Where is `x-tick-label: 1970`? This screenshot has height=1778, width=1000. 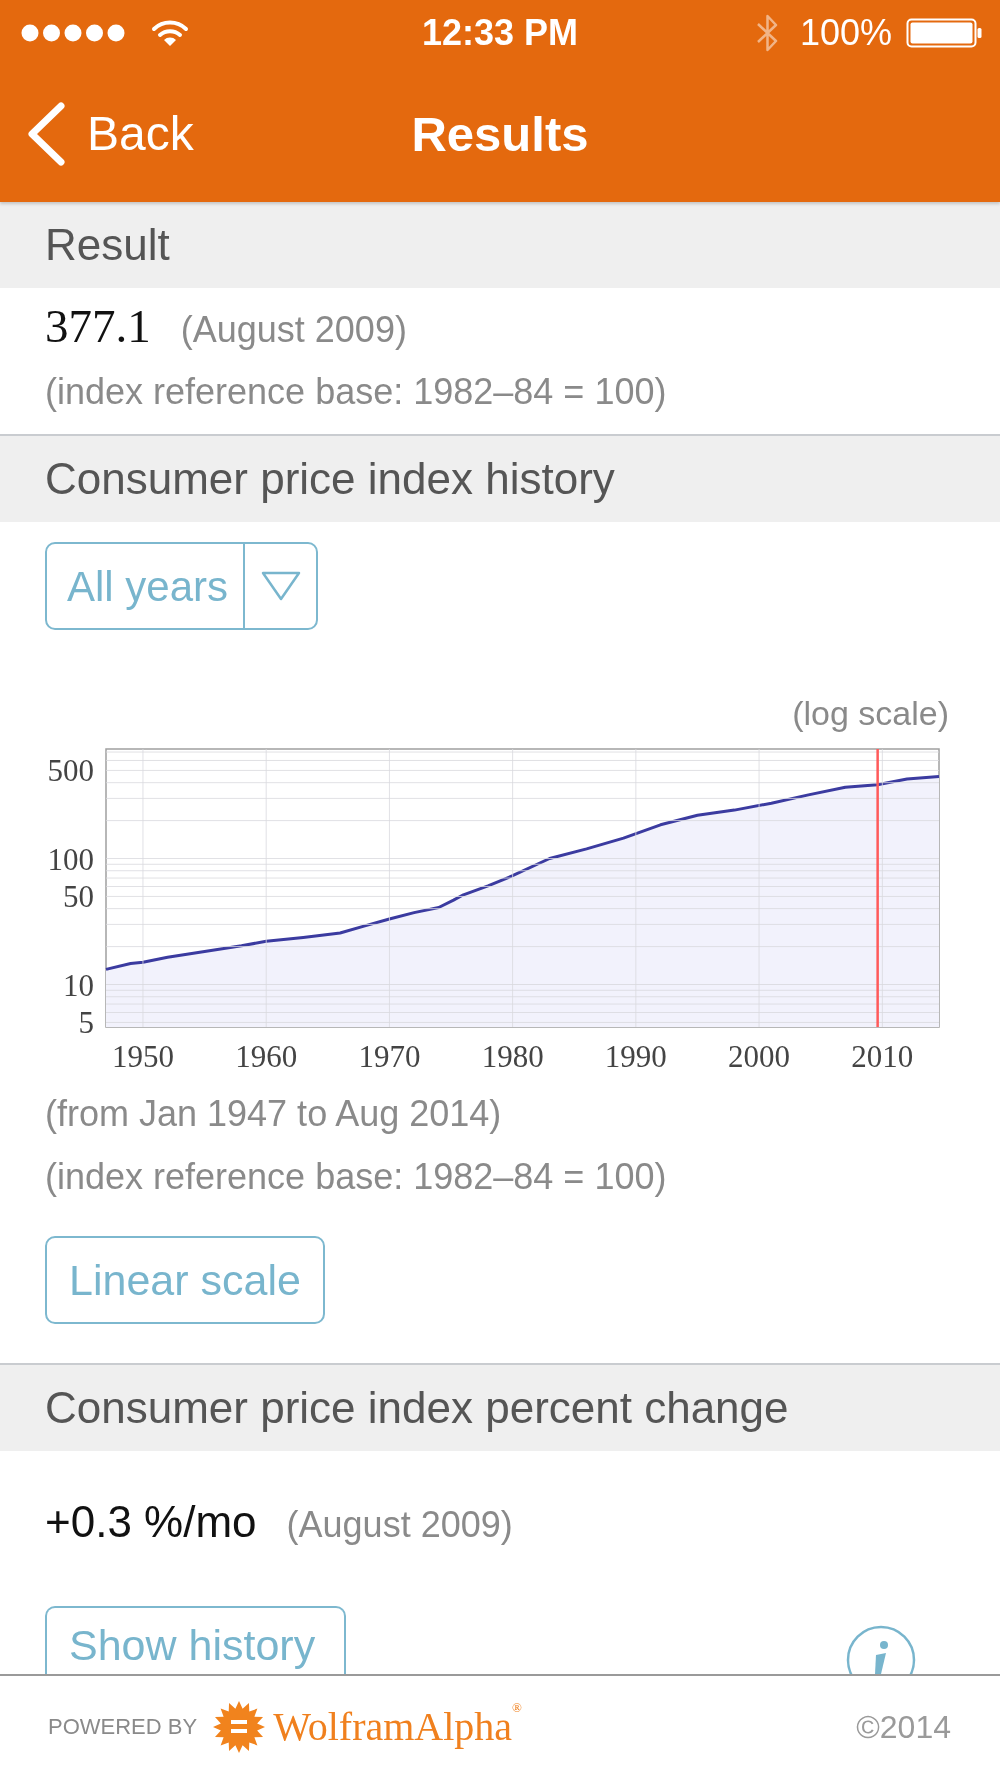
x-tick-label: 1970 is located at coordinates (389, 1056).